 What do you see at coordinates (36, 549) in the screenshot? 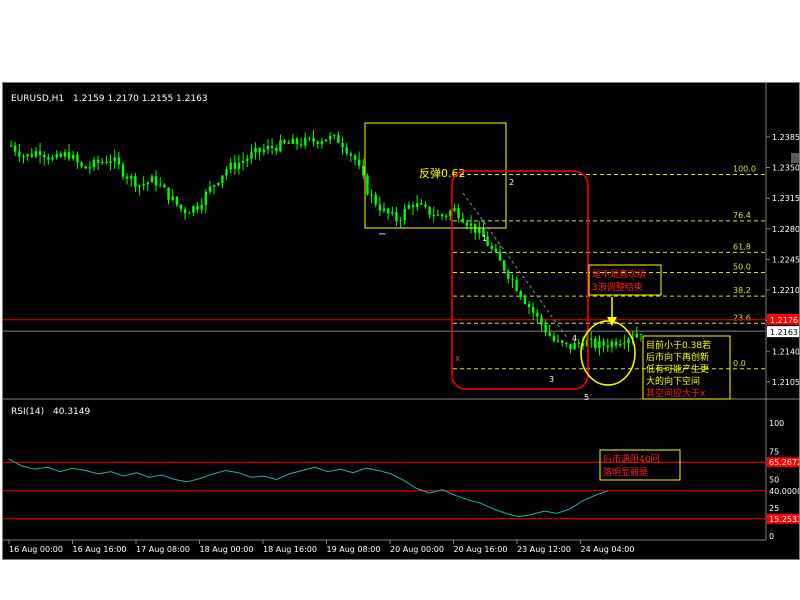
I see `time-tick-label: 16 Aug 00:00` at bounding box center [36, 549].